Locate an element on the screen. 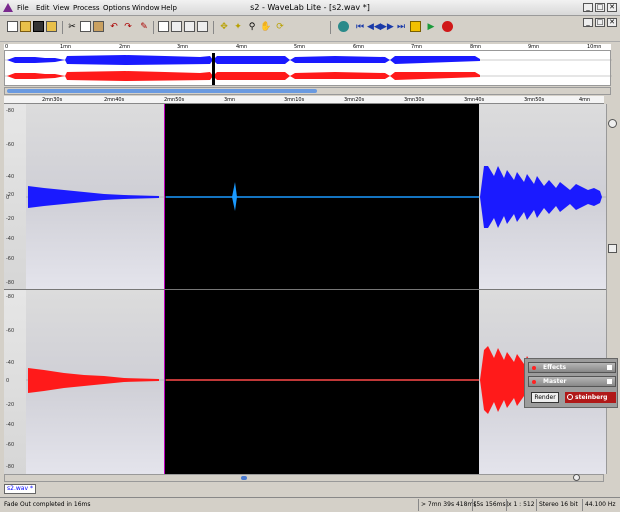 The width and height of the screenshot is (620, 512). fast-forward-icon: ◀◀ is located at coordinates (374, 27).